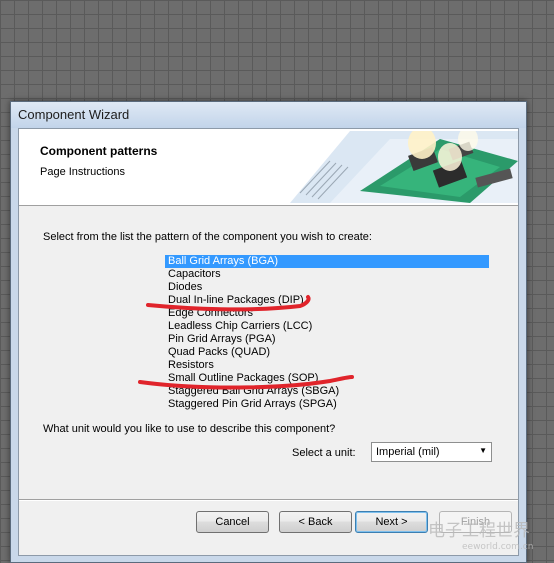  What do you see at coordinates (498, 547) in the screenshot?
I see `watermark-url: eeworld.com.cn` at bounding box center [498, 547].